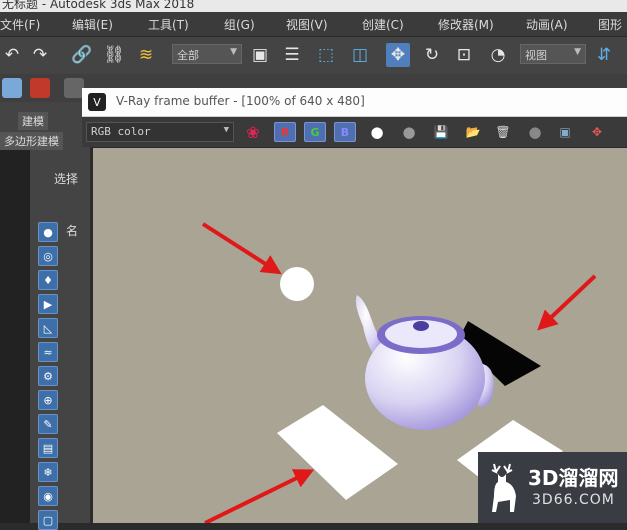  What do you see at coordinates (48, 280) in the screenshot?
I see `lights-icon: ♦` at bounding box center [48, 280].